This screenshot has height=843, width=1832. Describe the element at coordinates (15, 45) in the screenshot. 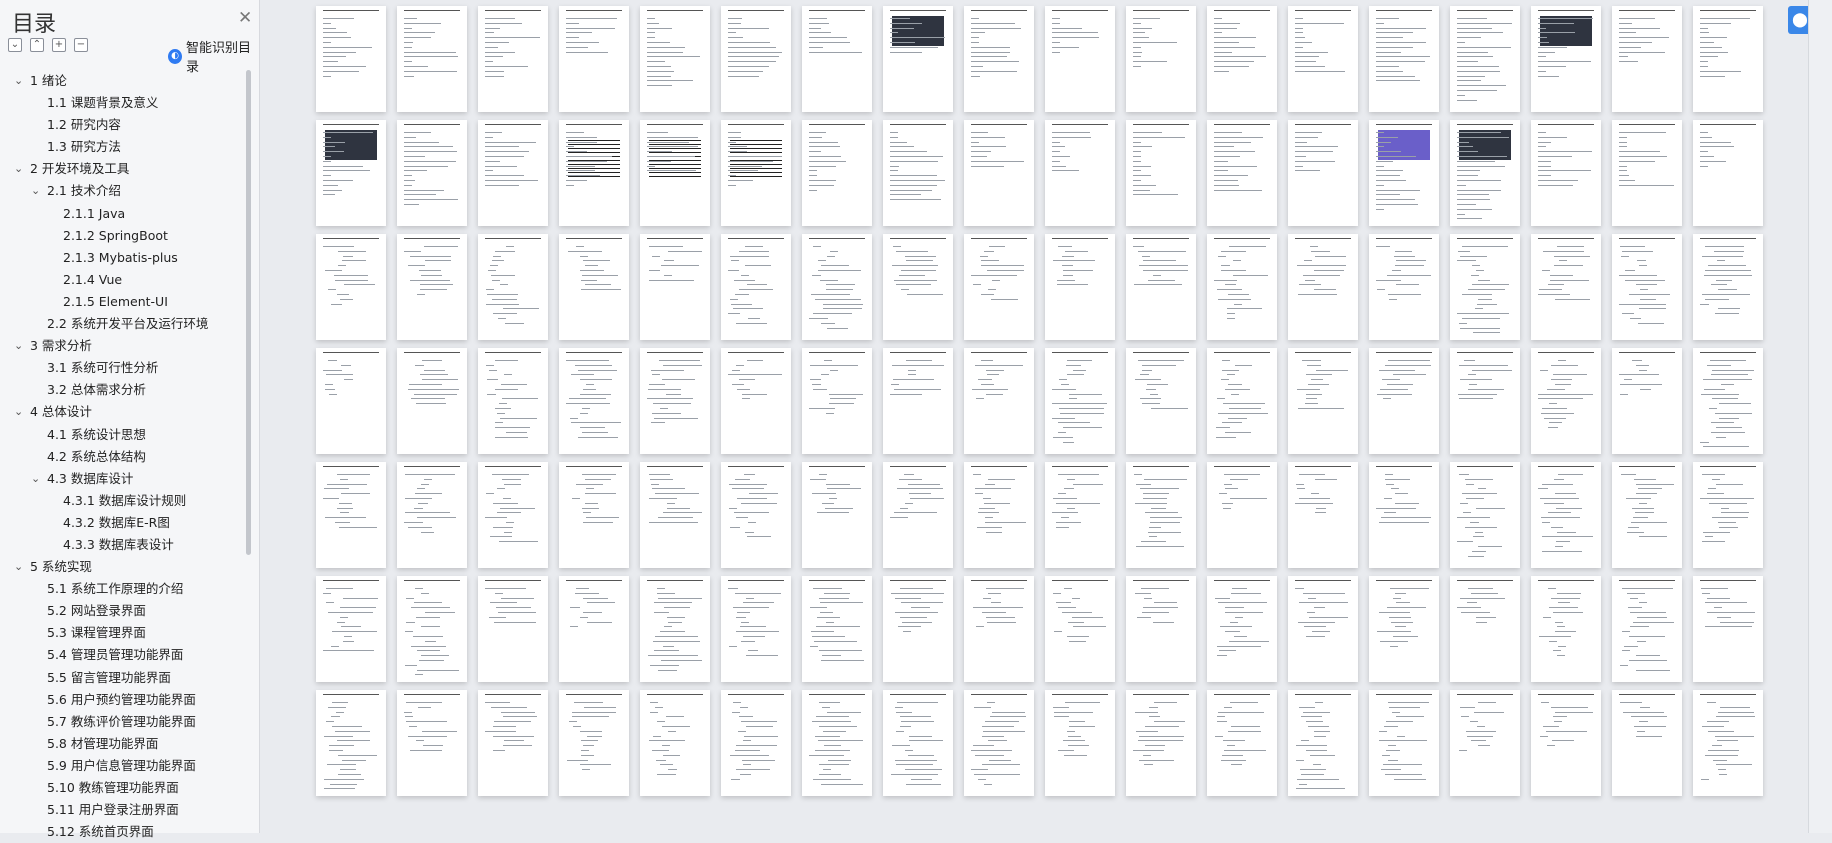

I see `expand-all-icon: ⌄` at that location.